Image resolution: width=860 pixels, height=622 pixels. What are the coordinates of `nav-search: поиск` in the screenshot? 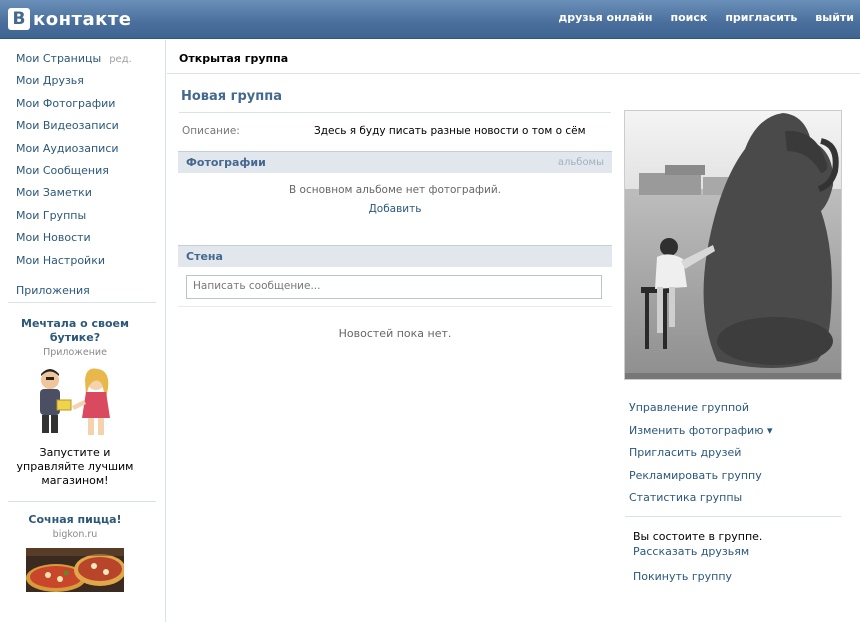 It's located at (688, 17).